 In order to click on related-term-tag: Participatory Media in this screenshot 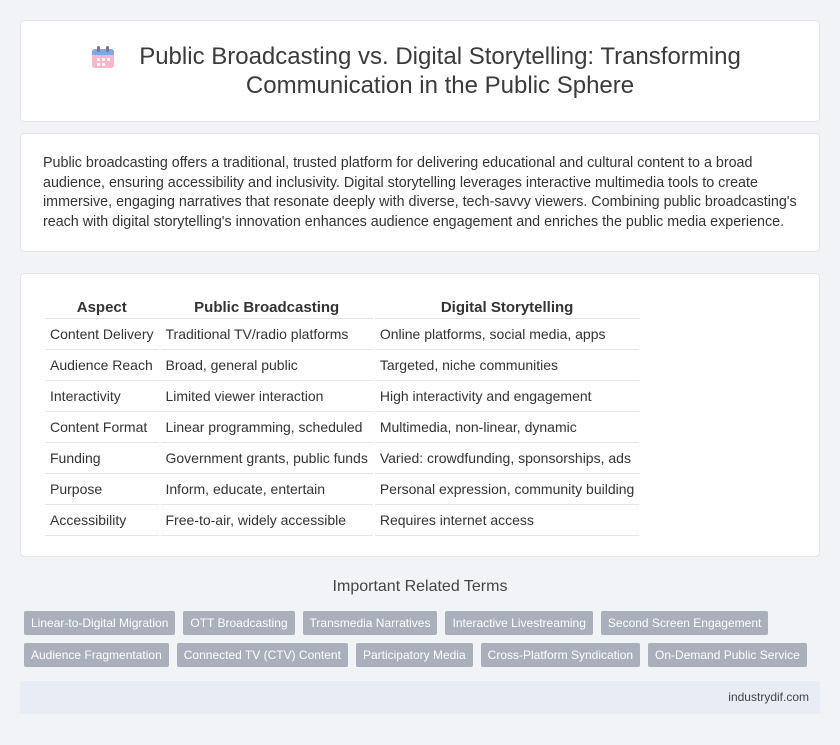, I will do `click(414, 655)`.